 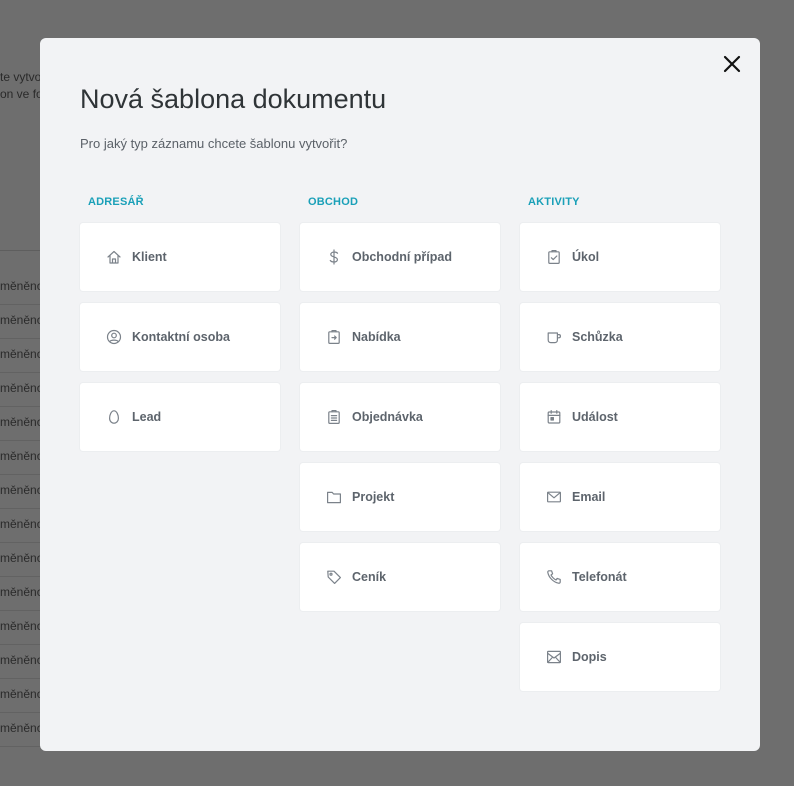 What do you see at coordinates (334, 417) in the screenshot?
I see `clipboard-list-icon` at bounding box center [334, 417].